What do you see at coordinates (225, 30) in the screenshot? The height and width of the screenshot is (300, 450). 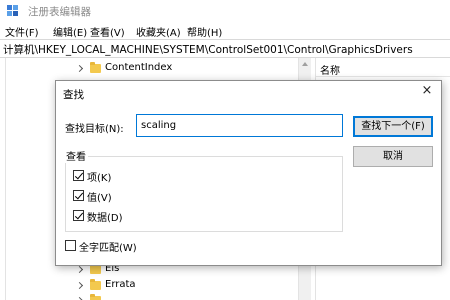 I see `menu-bar: 文件(F) 编辑(E) 查看(V) 收藏夹(A) 帮助(H)` at bounding box center [225, 30].